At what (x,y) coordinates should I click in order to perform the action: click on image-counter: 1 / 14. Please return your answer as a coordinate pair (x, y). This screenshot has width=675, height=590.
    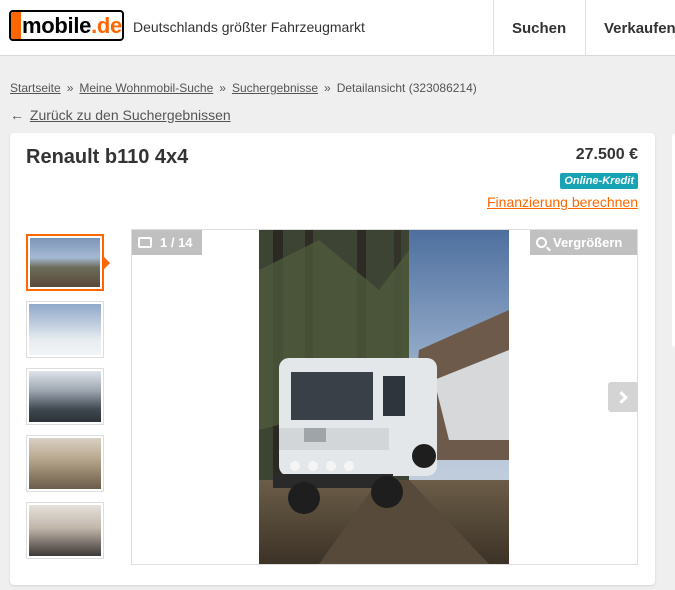
    Looking at the image, I should click on (167, 242).